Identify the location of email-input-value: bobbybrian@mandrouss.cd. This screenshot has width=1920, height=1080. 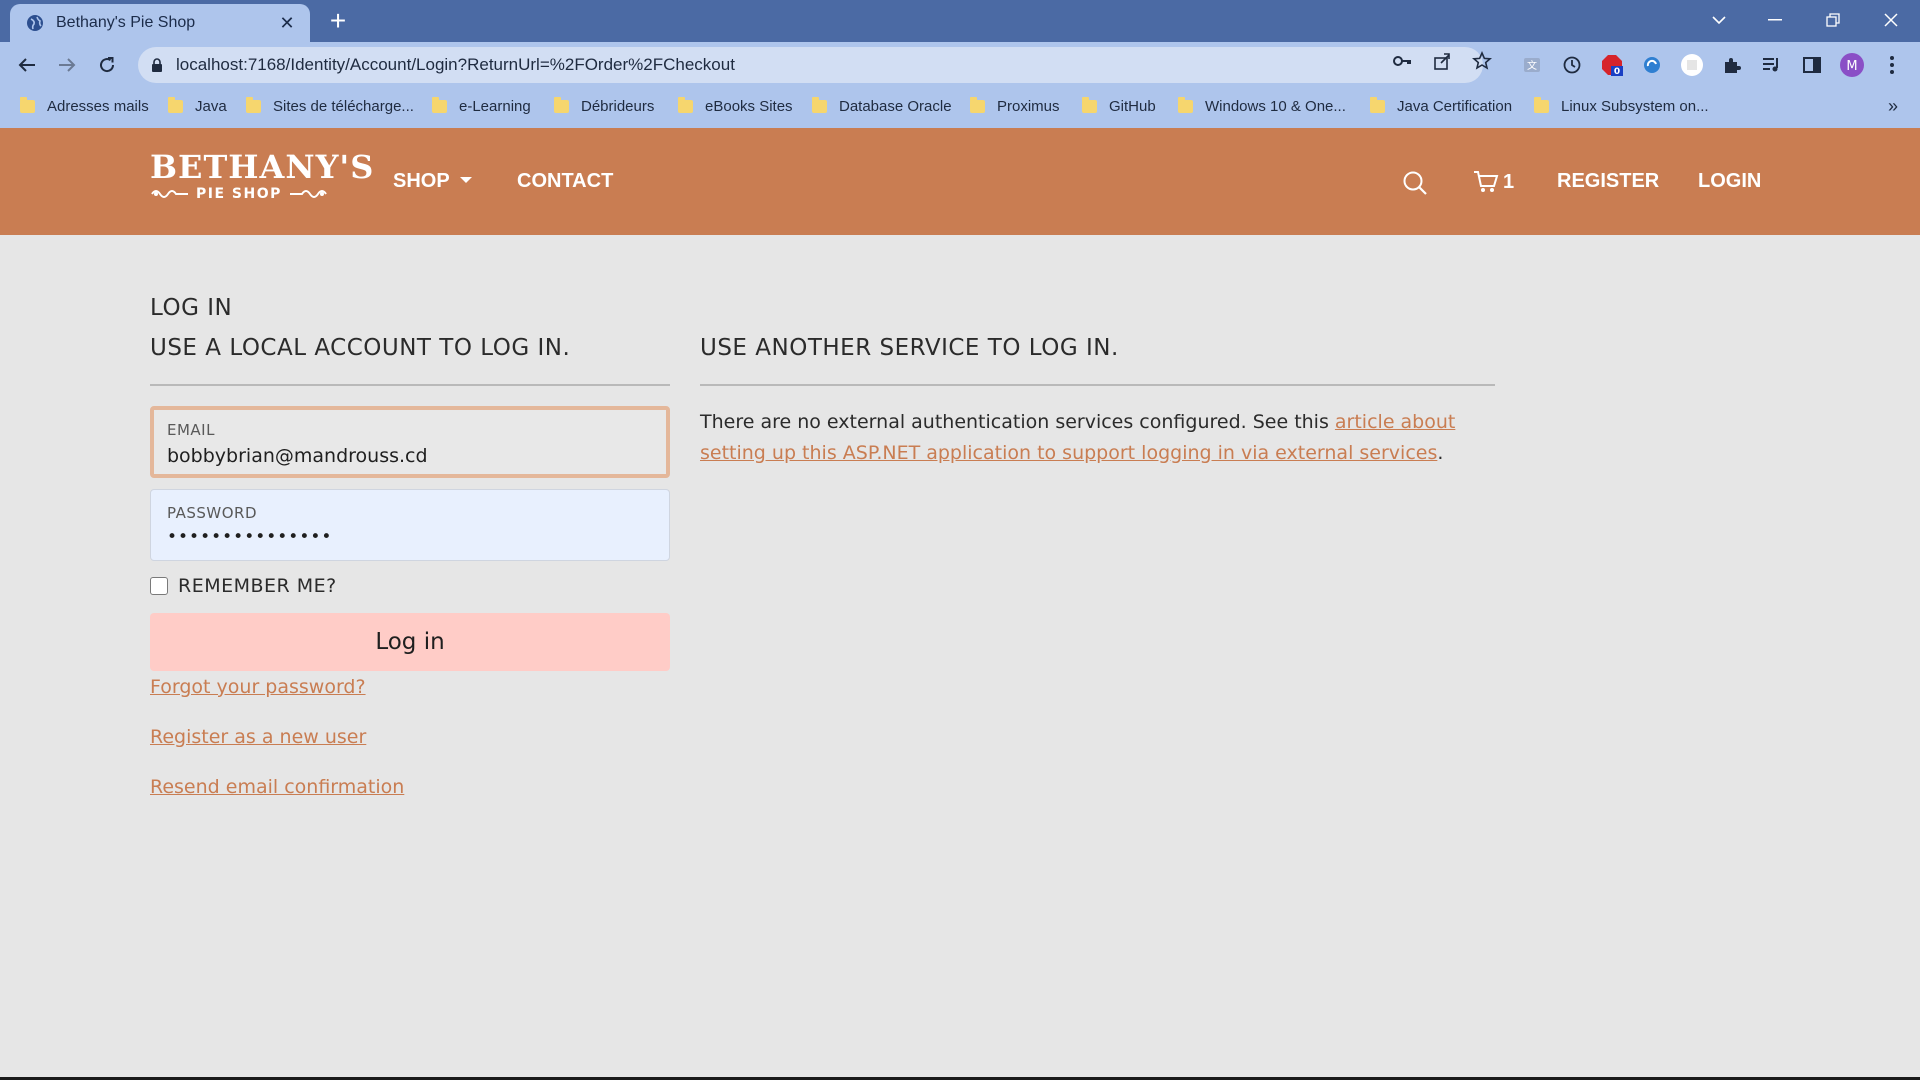
(410, 456).